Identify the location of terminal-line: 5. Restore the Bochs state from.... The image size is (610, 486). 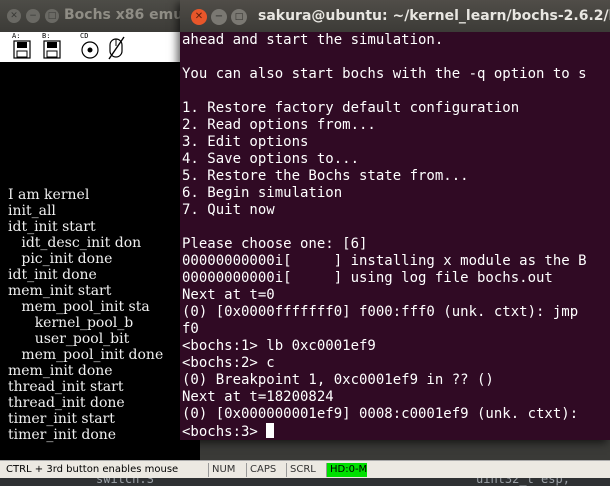
(325, 176).